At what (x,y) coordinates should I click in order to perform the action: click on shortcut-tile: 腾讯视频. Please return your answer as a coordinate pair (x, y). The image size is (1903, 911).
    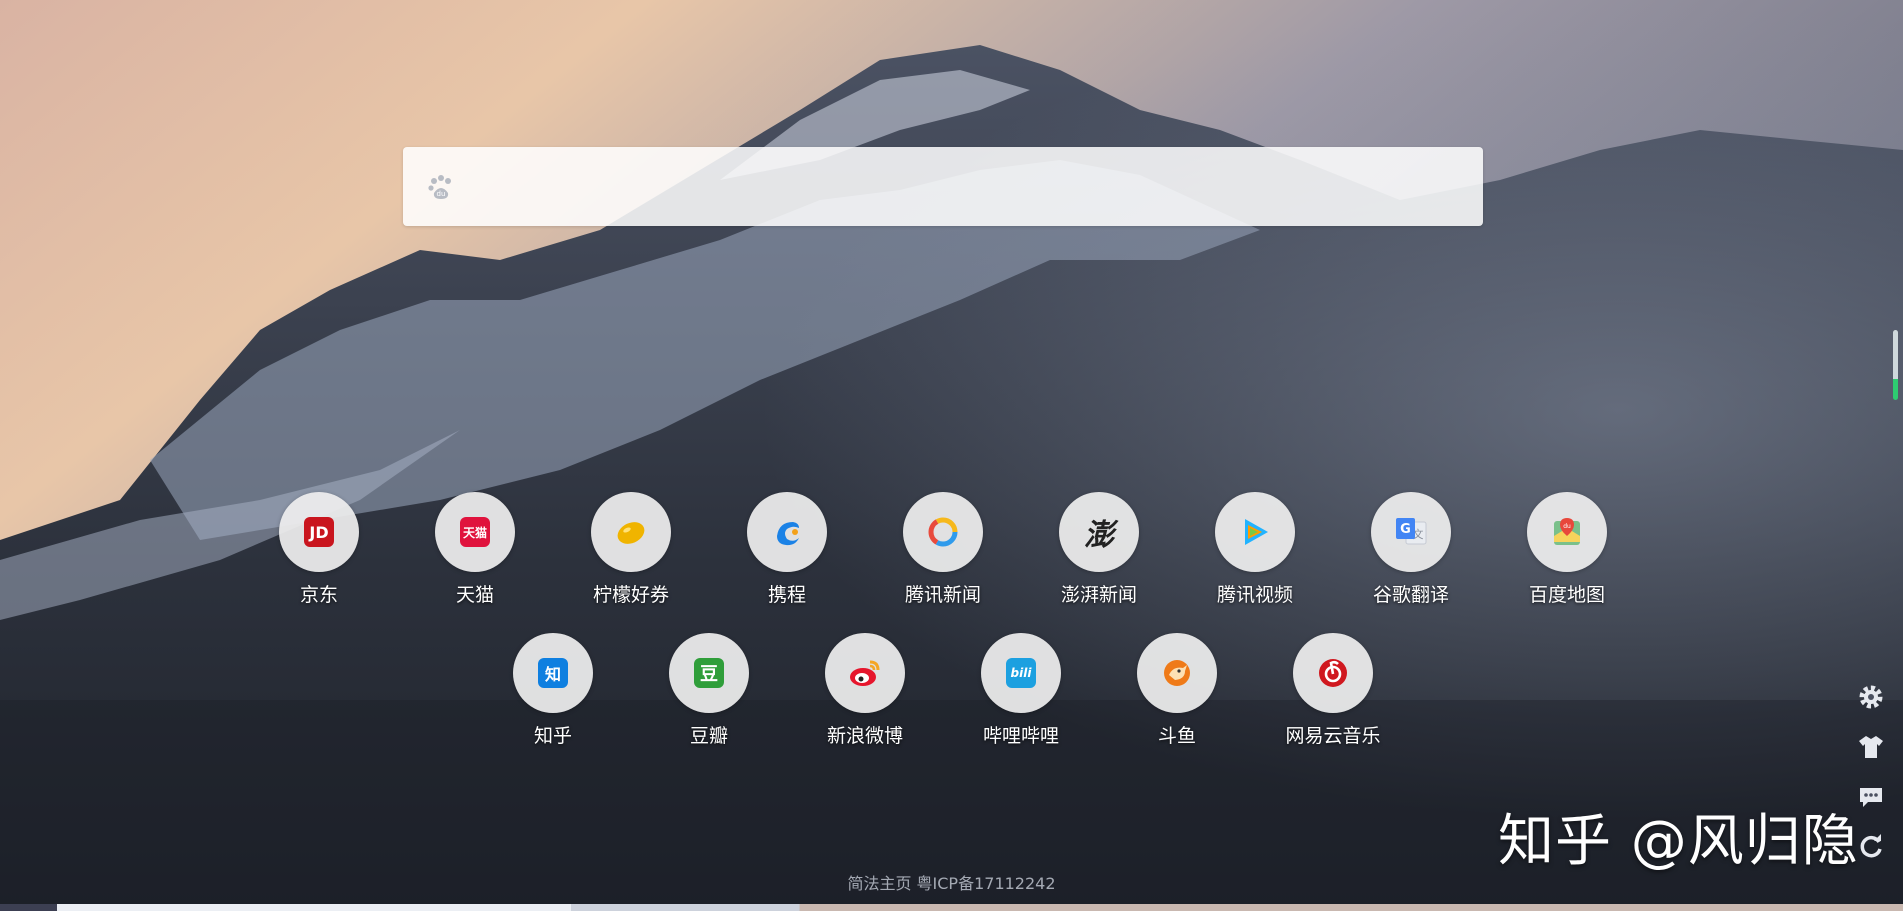
    Looking at the image, I should click on (1255, 552).